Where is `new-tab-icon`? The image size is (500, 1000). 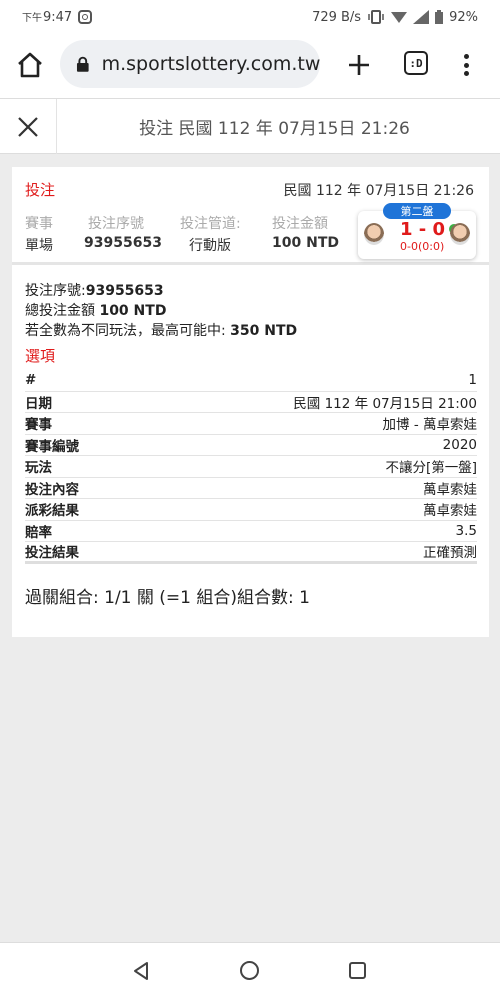
new-tab-icon is located at coordinates (359, 65).